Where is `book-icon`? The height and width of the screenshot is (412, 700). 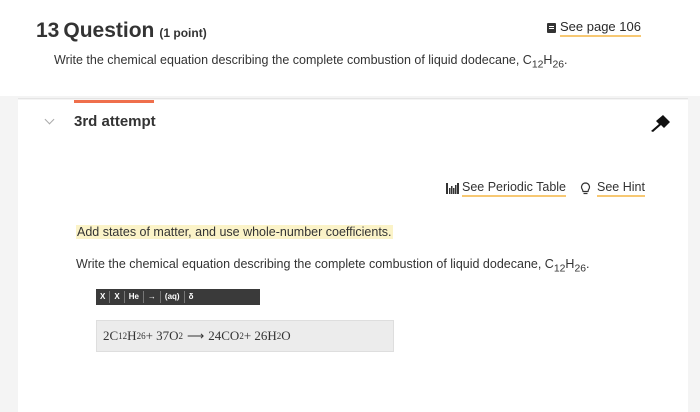
book-icon is located at coordinates (551, 28).